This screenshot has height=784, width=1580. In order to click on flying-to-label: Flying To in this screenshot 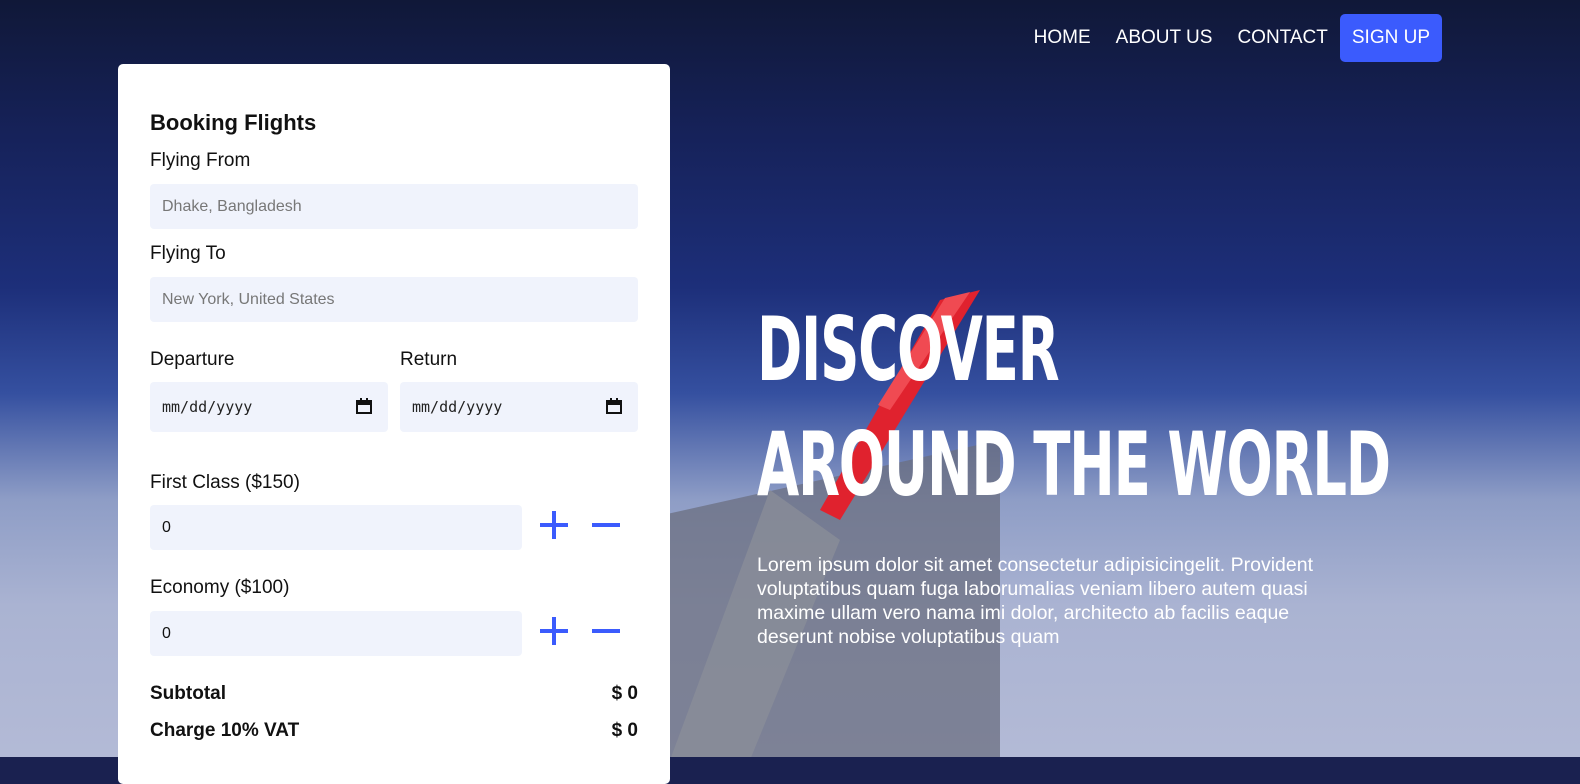, I will do `click(188, 253)`.